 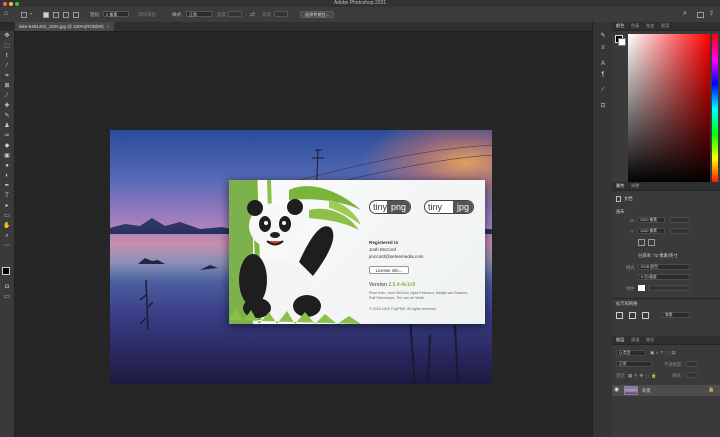 I want to click on color-mode-select: RGB 颜色, so click(x=664, y=267).